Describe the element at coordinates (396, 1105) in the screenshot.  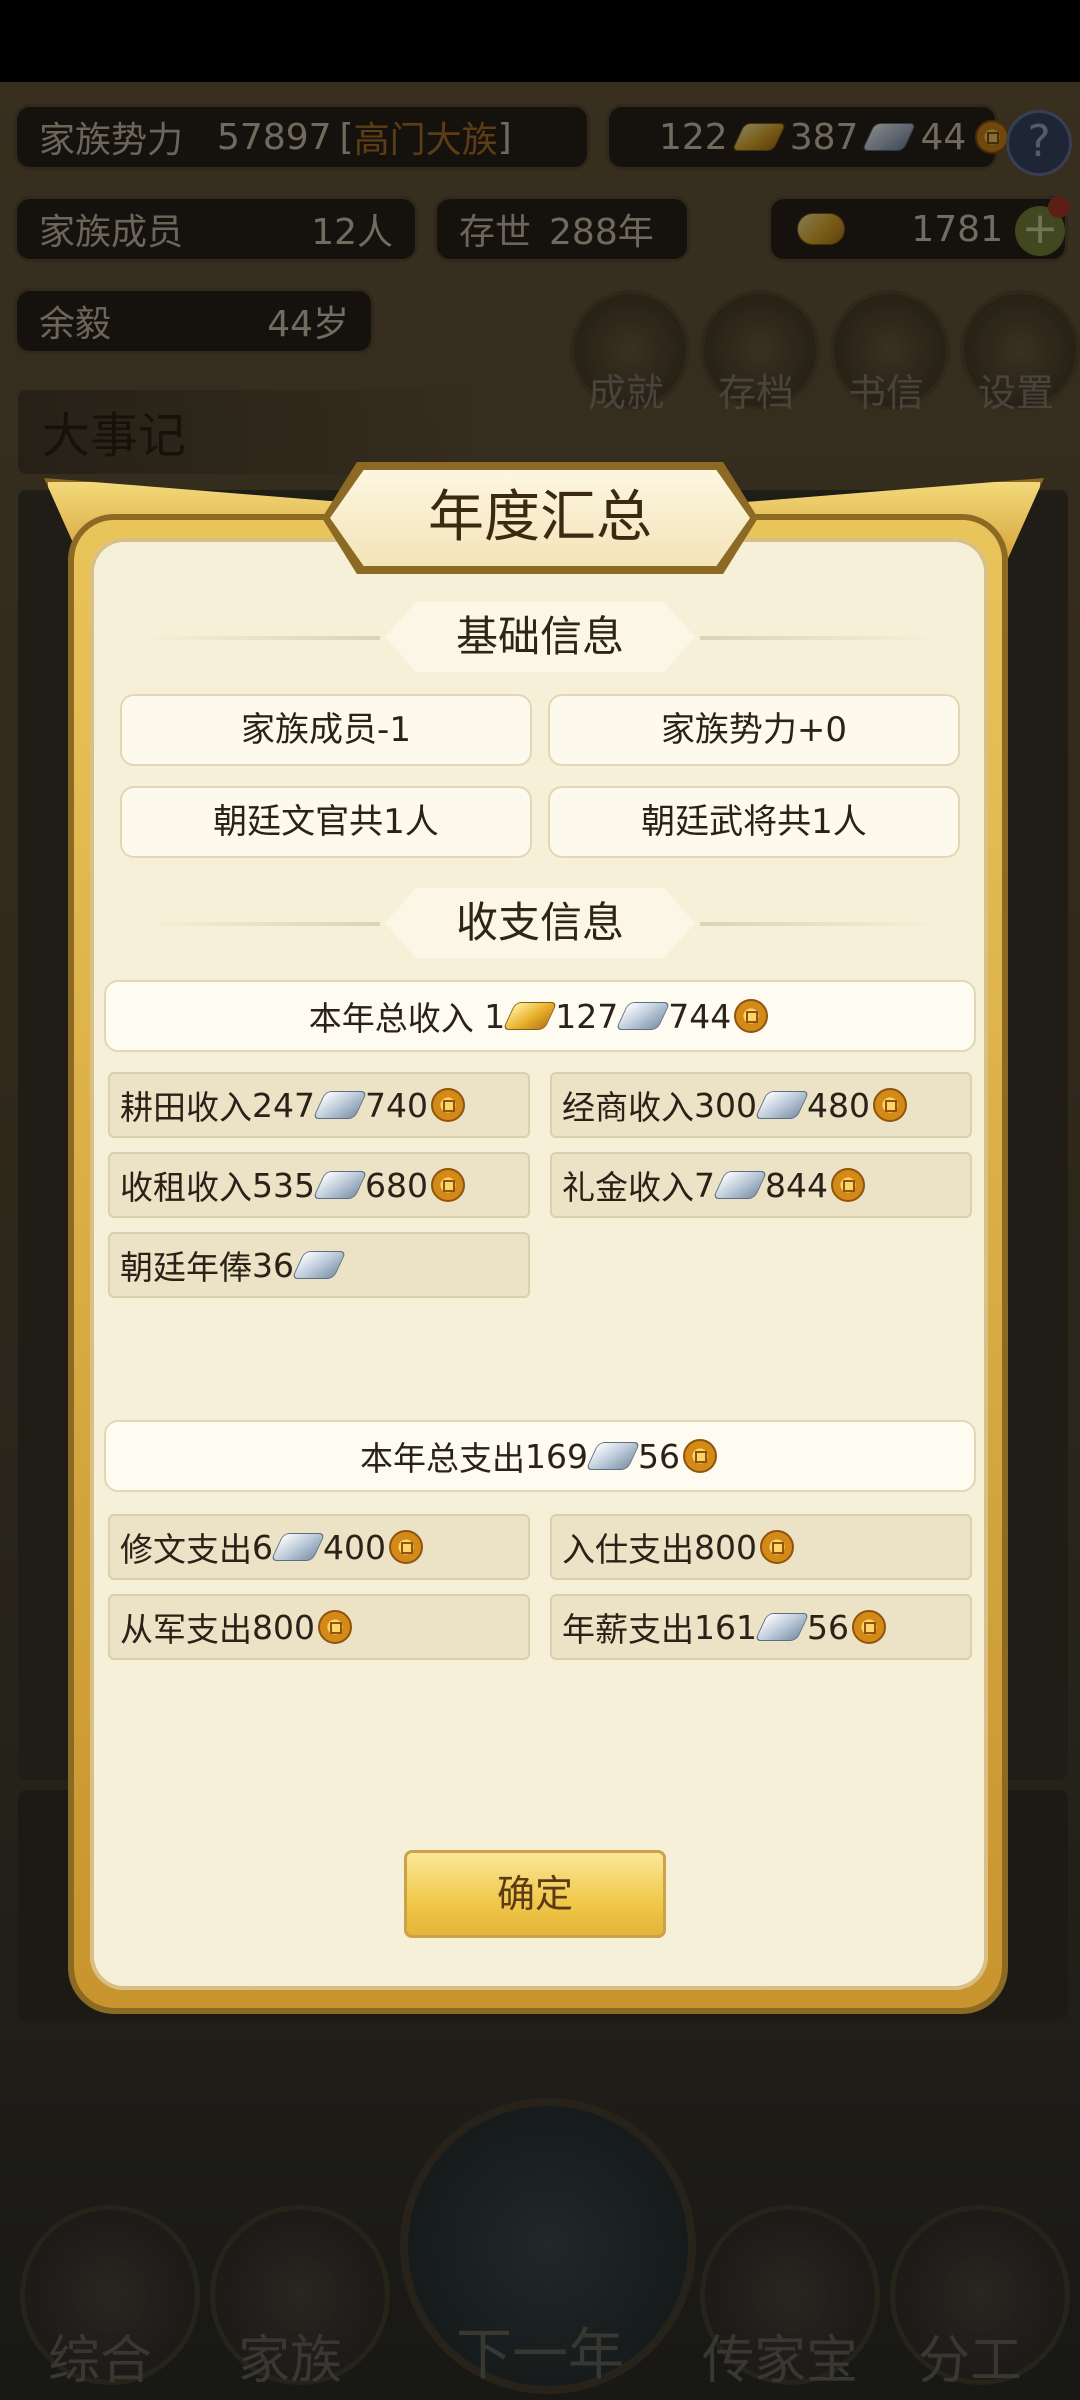
I see `income-item-coin: 740` at that location.